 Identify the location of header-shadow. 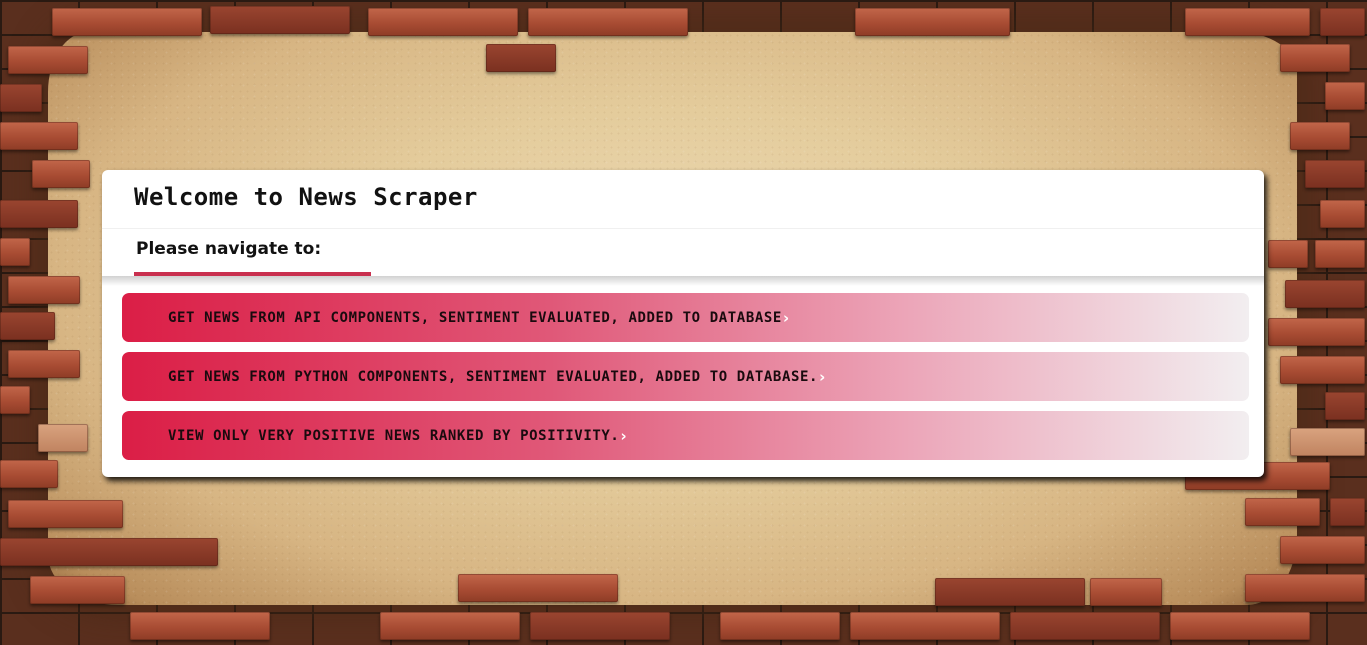
(683, 281).